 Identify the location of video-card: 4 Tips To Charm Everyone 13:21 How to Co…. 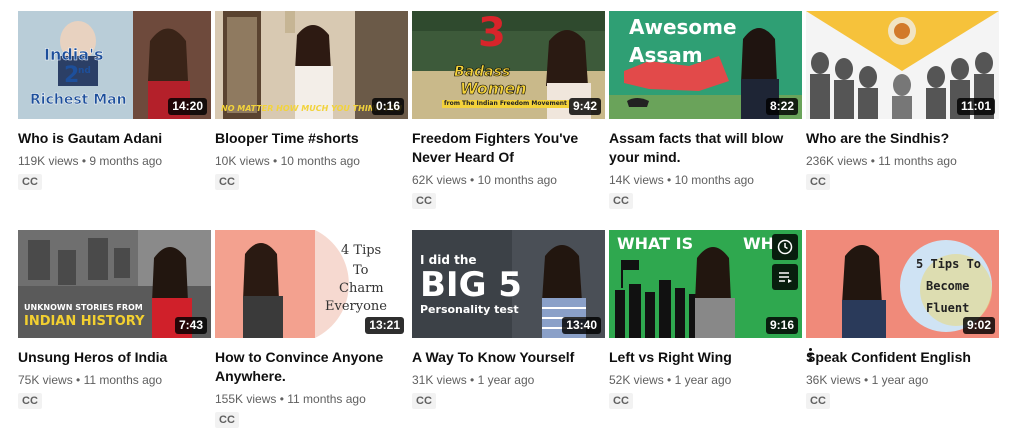
(311, 329).